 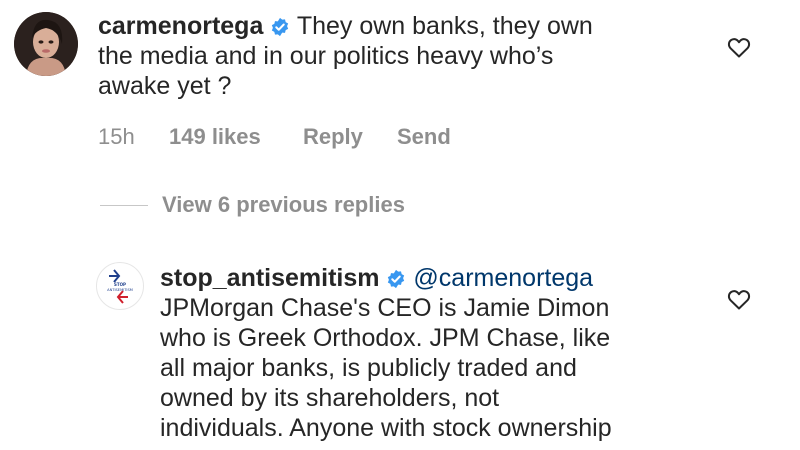 I want to click on avatar: STOP ANTISEMITISM, so click(x=120, y=286).